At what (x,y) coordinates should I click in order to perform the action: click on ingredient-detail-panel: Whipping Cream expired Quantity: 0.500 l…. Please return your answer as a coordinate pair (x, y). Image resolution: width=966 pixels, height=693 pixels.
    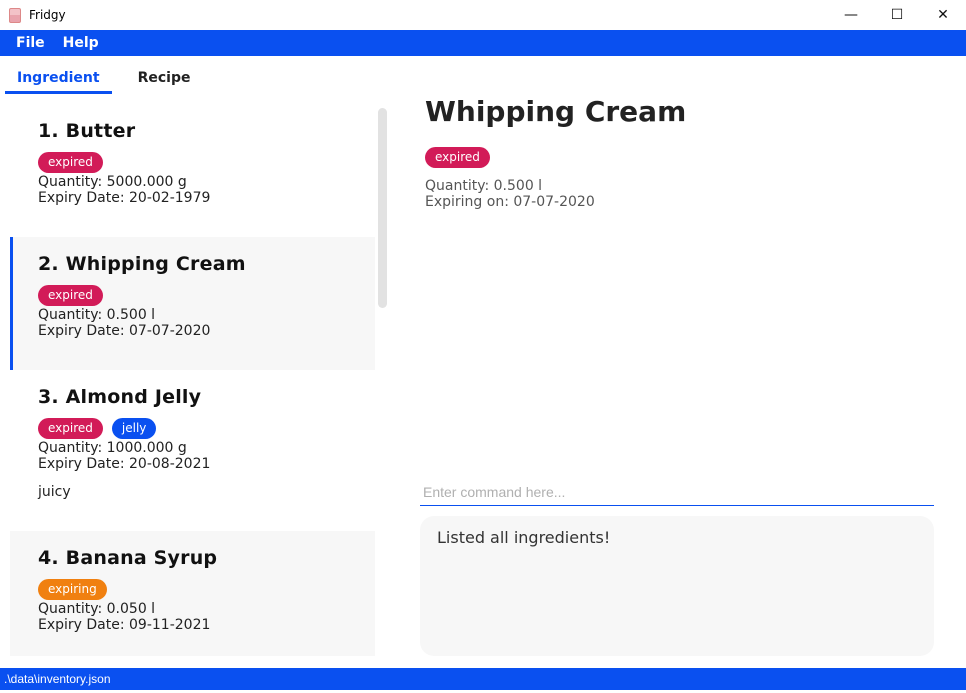
    Looking at the image, I should click on (675, 152).